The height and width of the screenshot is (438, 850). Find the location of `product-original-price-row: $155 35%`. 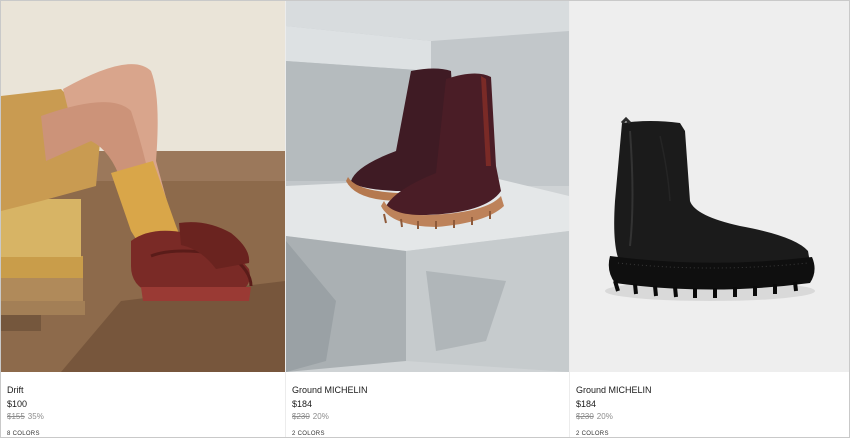

product-original-price-row: $155 35% is located at coordinates (143, 416).